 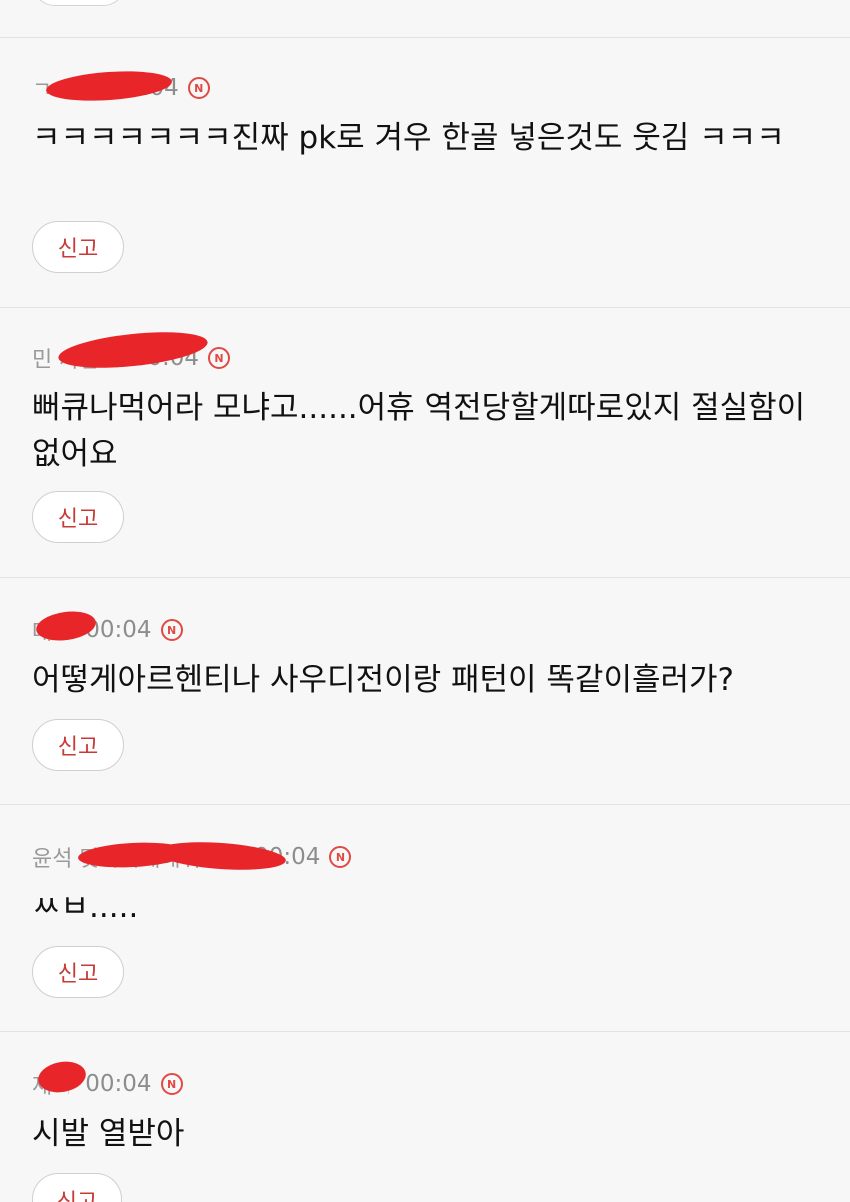 I want to click on comment-meta: 재 00:04 N, so click(x=107, y=1079).